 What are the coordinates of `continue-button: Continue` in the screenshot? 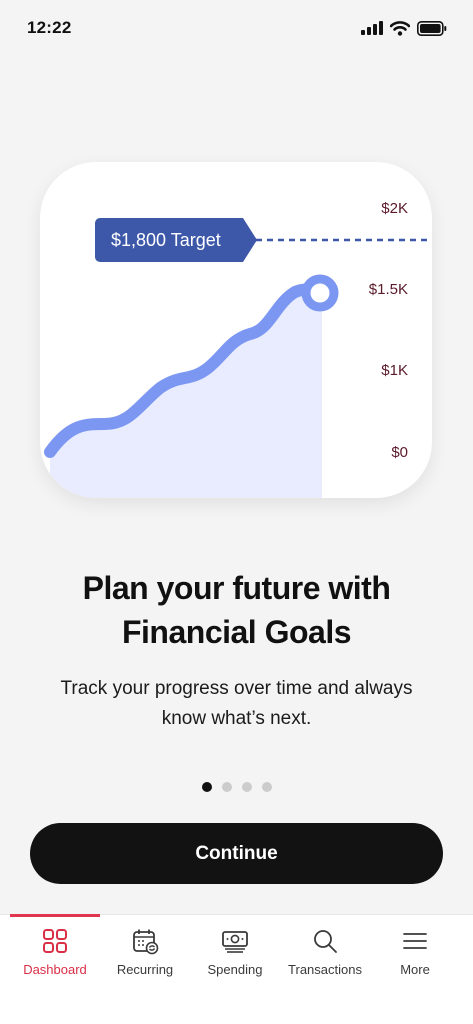 It's located at (236, 853).